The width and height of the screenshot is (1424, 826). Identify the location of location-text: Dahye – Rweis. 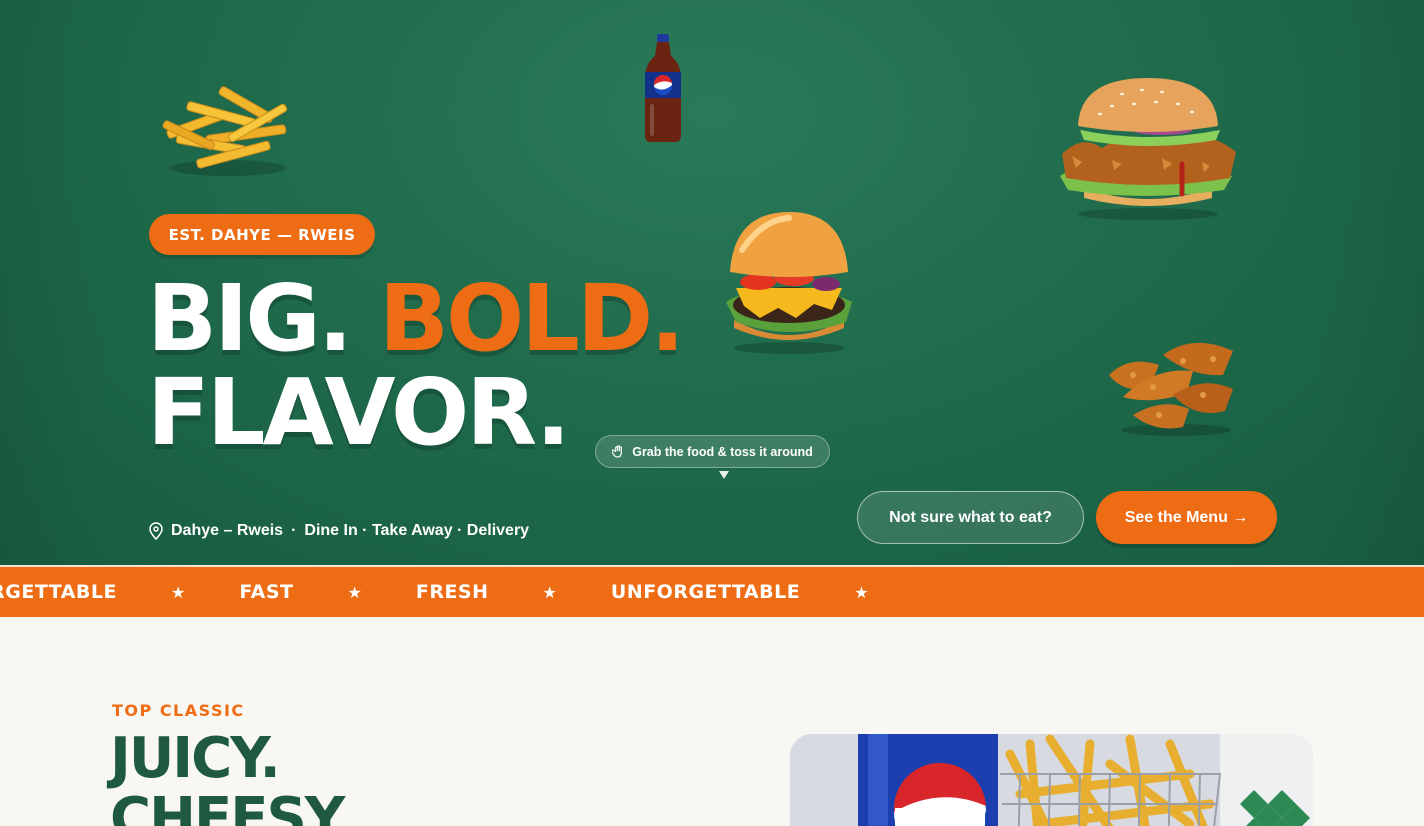
(227, 530).